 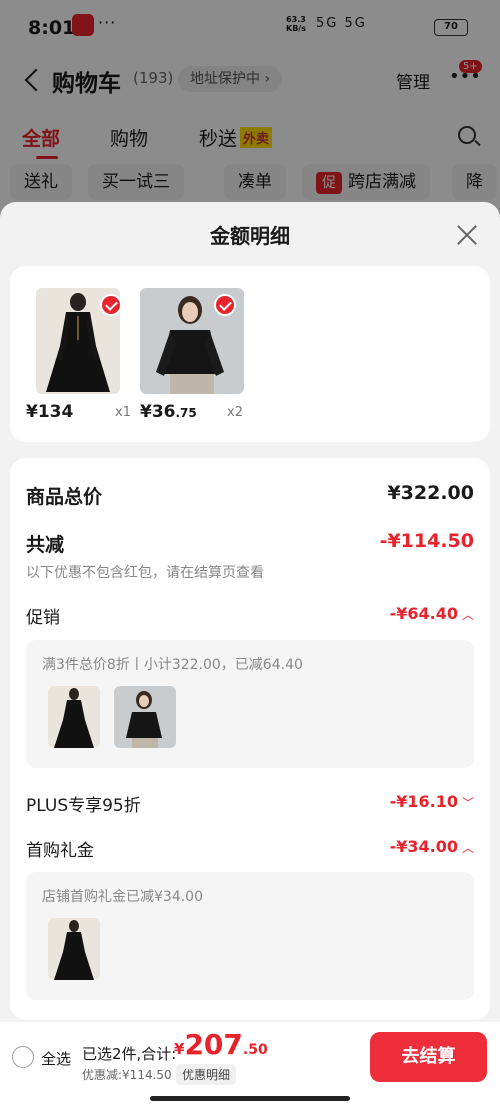 What do you see at coordinates (430, 493) in the screenshot?
I see `total-value: ¥322.00` at bounding box center [430, 493].